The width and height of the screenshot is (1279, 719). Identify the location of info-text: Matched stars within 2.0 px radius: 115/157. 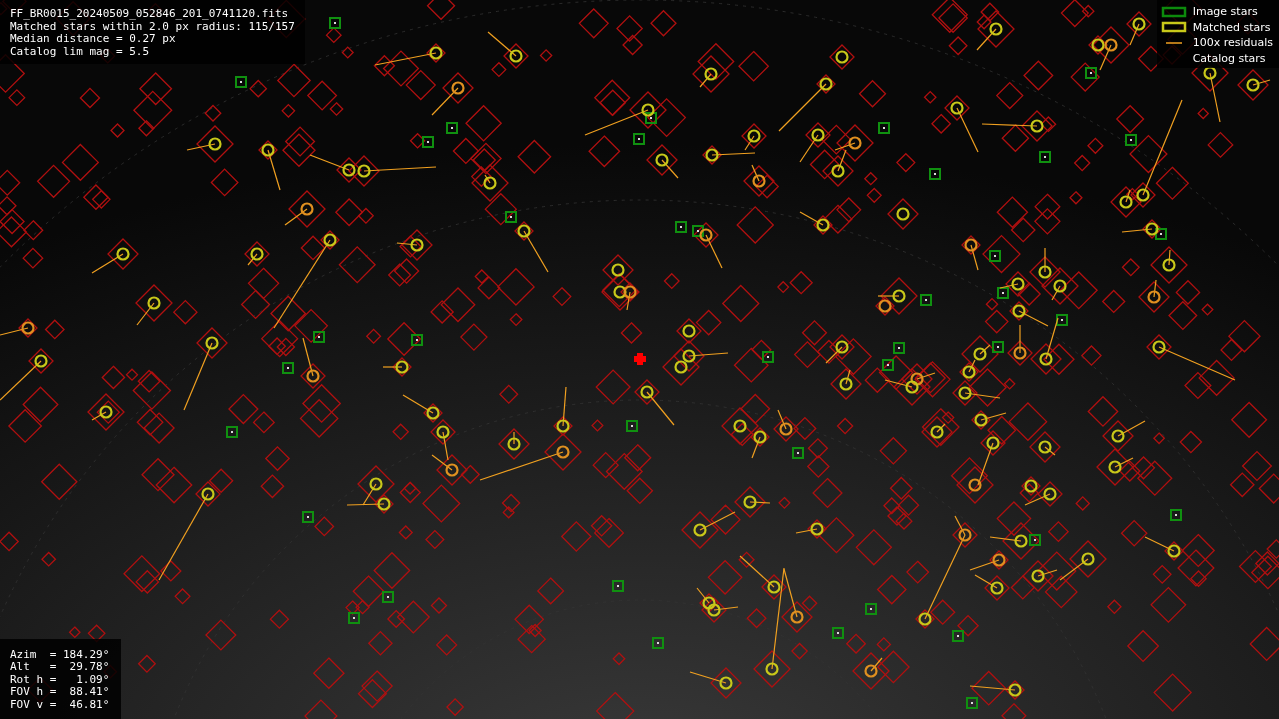
(152, 26).